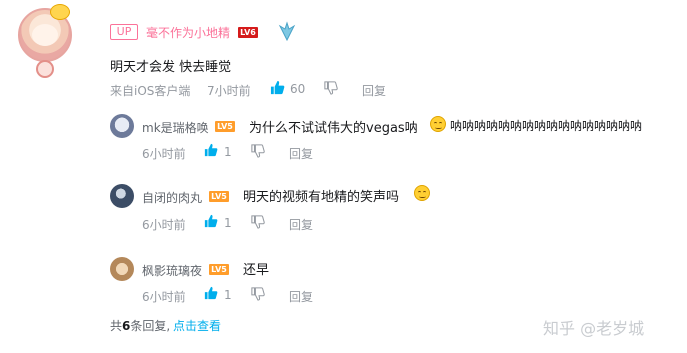  What do you see at coordinates (256, 270) in the screenshot?
I see `reply-text: 还早` at bounding box center [256, 270].